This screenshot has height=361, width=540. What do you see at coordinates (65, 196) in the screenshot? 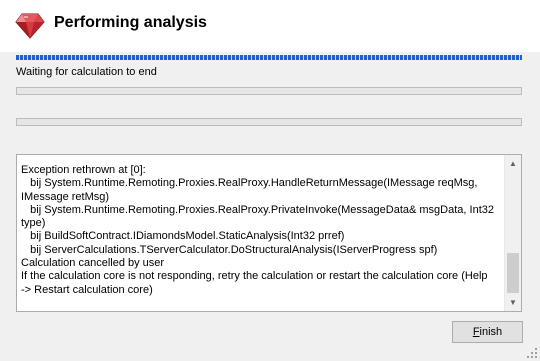
I see `log-line: IMessage retMsg)` at bounding box center [65, 196].